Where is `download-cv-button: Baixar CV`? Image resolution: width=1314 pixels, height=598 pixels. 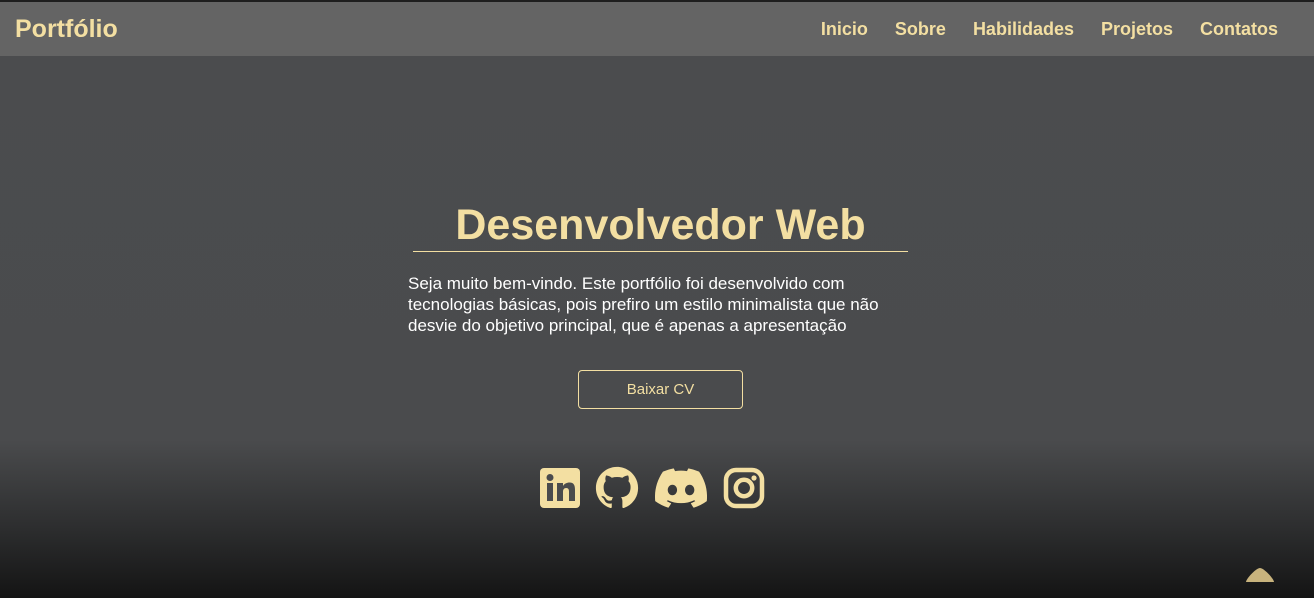 download-cv-button: Baixar CV is located at coordinates (660, 389).